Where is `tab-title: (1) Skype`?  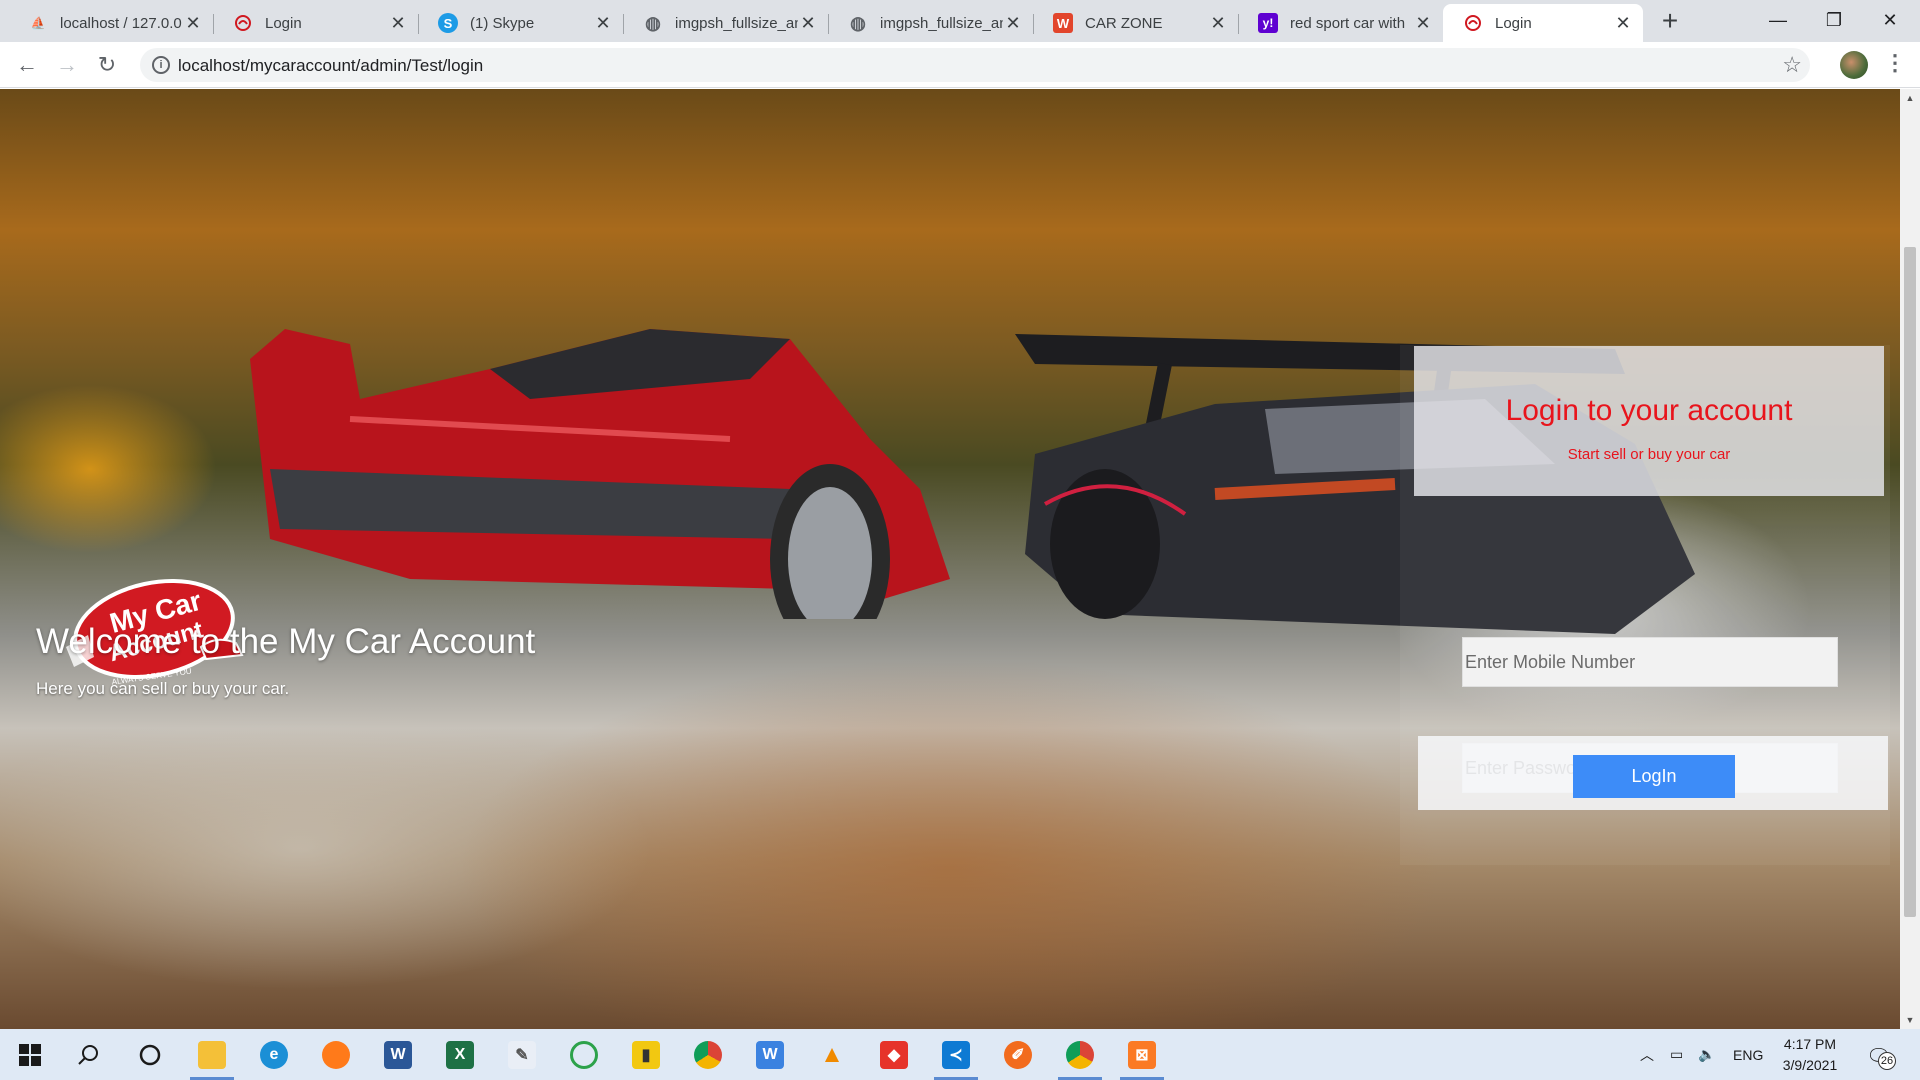
tab-title: (1) Skype is located at coordinates (502, 23).